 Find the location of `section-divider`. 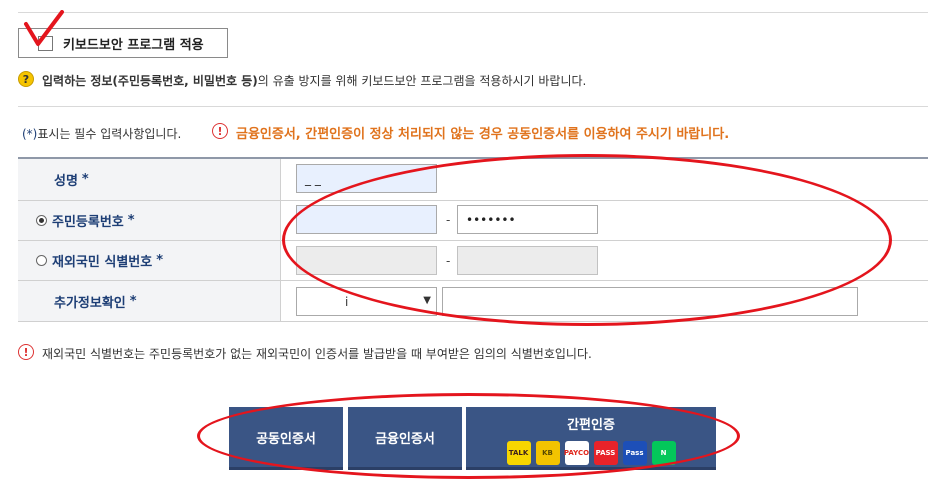

section-divider is located at coordinates (473, 106).